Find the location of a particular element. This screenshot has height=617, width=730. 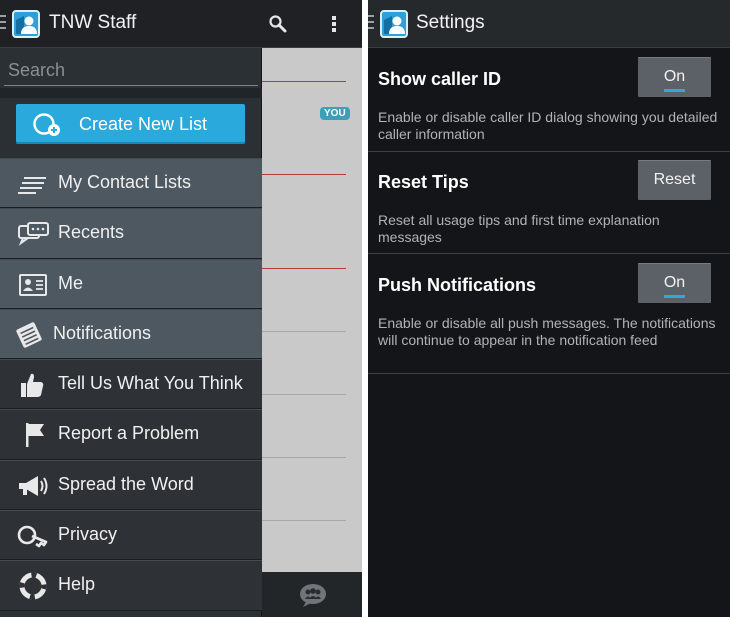

menu-item-help: Help is located at coordinates (131, 585).